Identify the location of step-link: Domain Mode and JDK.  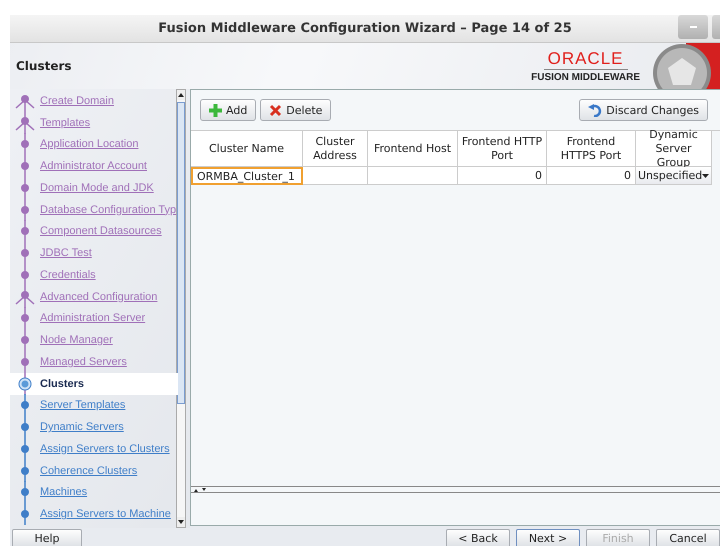
(93, 188).